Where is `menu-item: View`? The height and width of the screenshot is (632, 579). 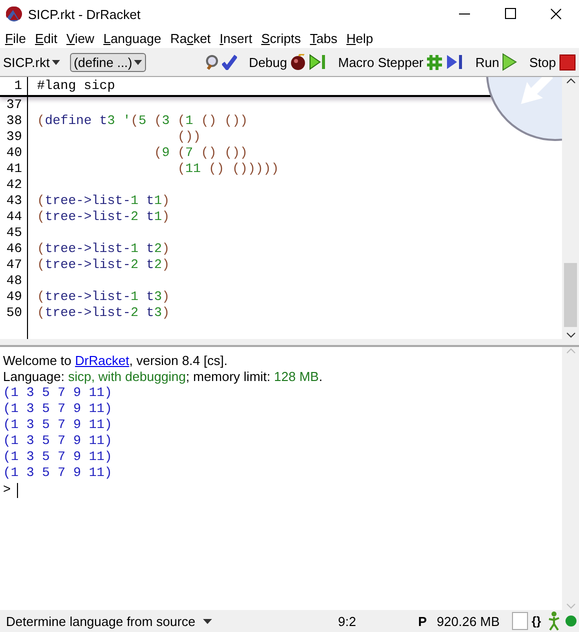
menu-item: View is located at coordinates (83, 38).